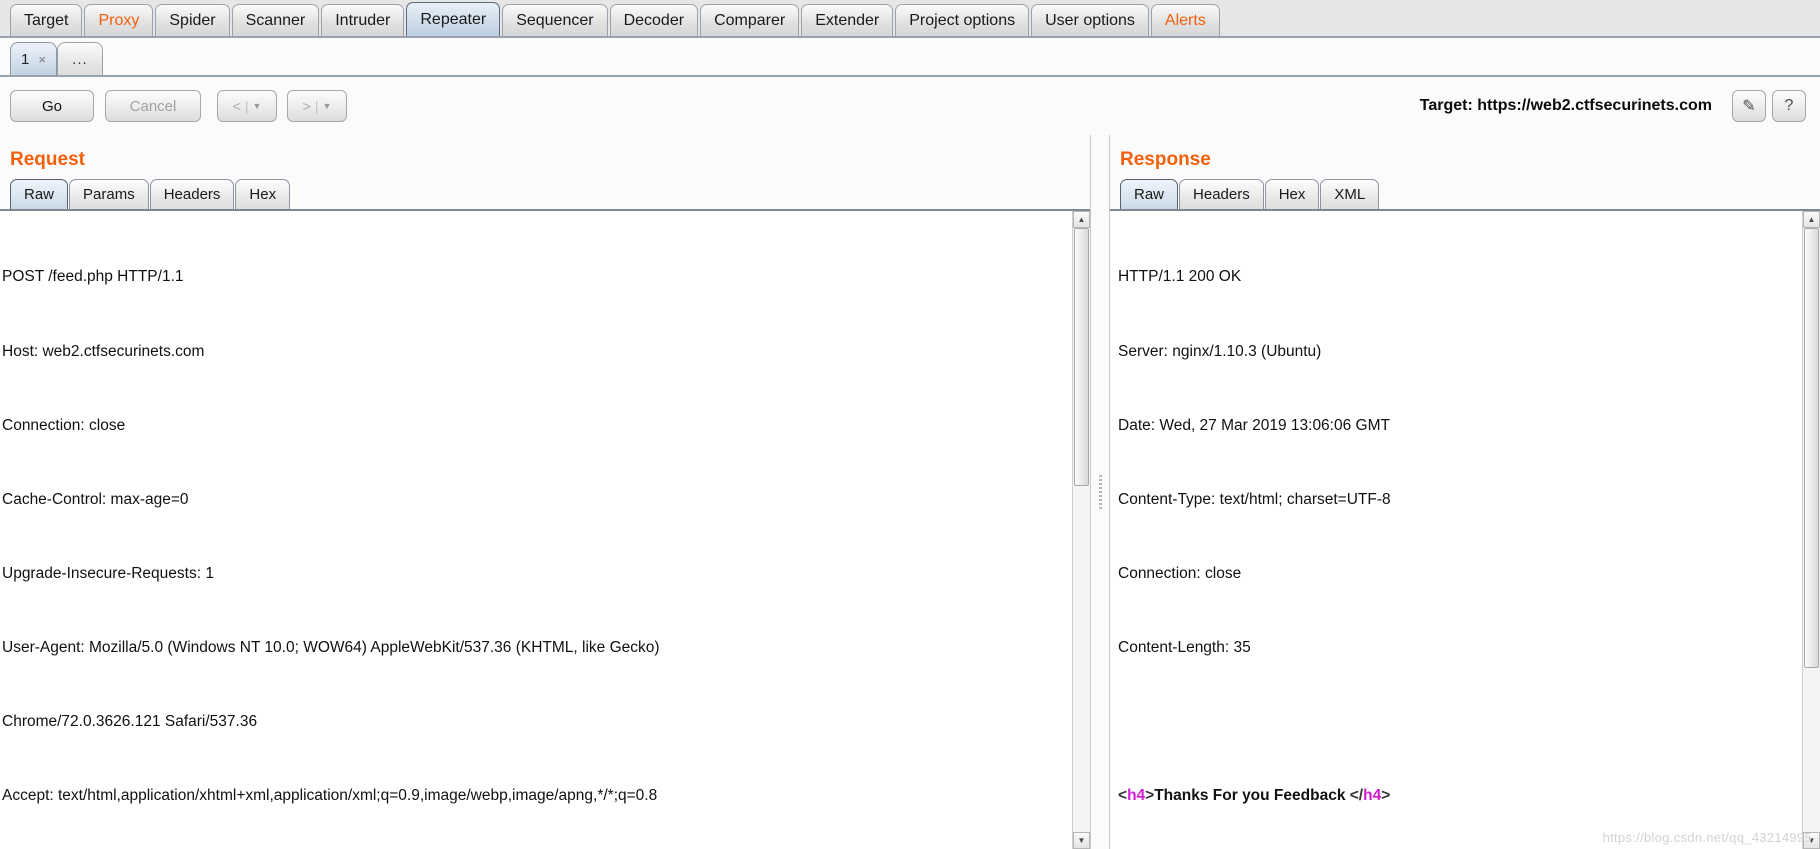 Image resolution: width=1820 pixels, height=849 pixels. Describe the element at coordinates (1123, 796) in the screenshot. I see `tag-open-angle: <` at that location.